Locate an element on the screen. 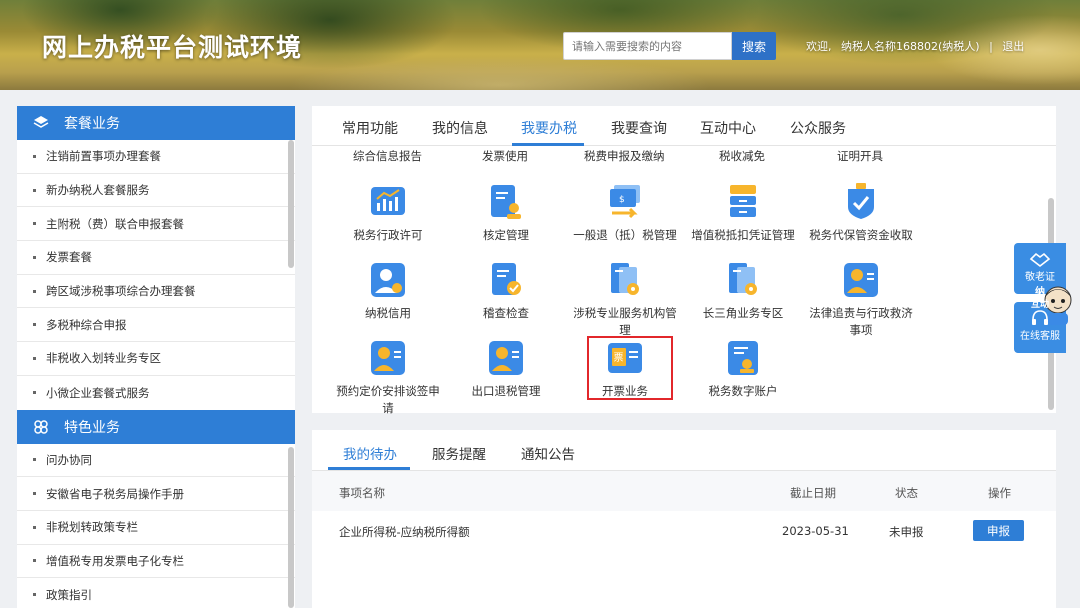 The image size is (1080, 608). report-button: 申报 is located at coordinates (998, 530).